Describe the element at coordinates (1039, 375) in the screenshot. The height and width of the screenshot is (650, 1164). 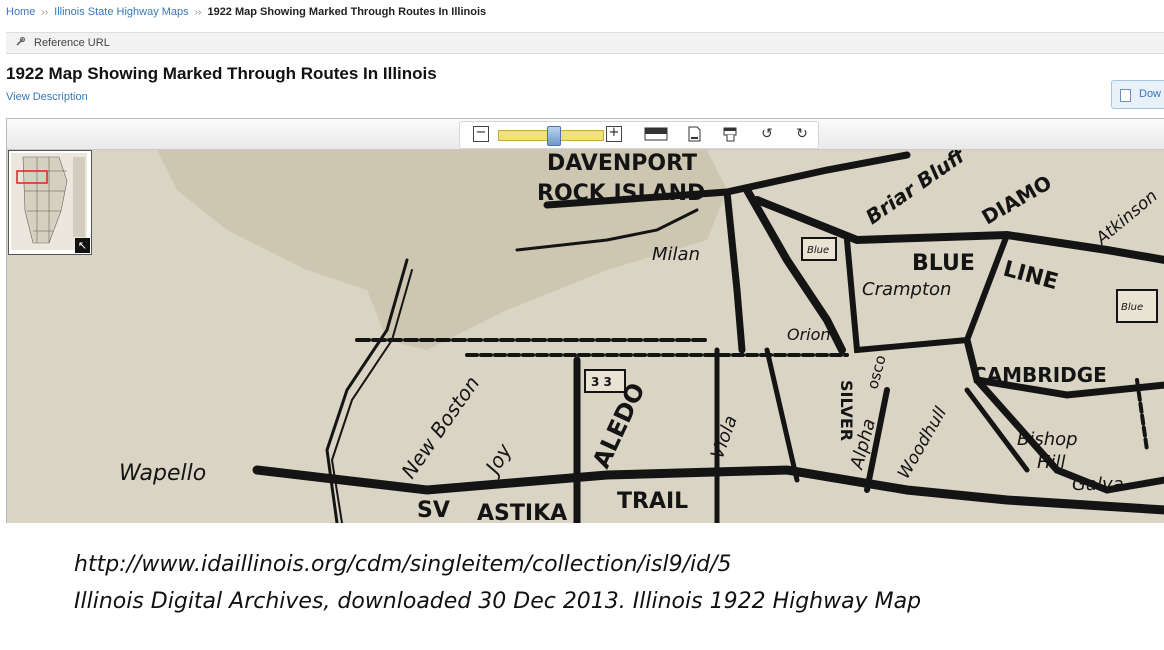
I see `map-label-cambridge: CAMBRIDGE` at that location.